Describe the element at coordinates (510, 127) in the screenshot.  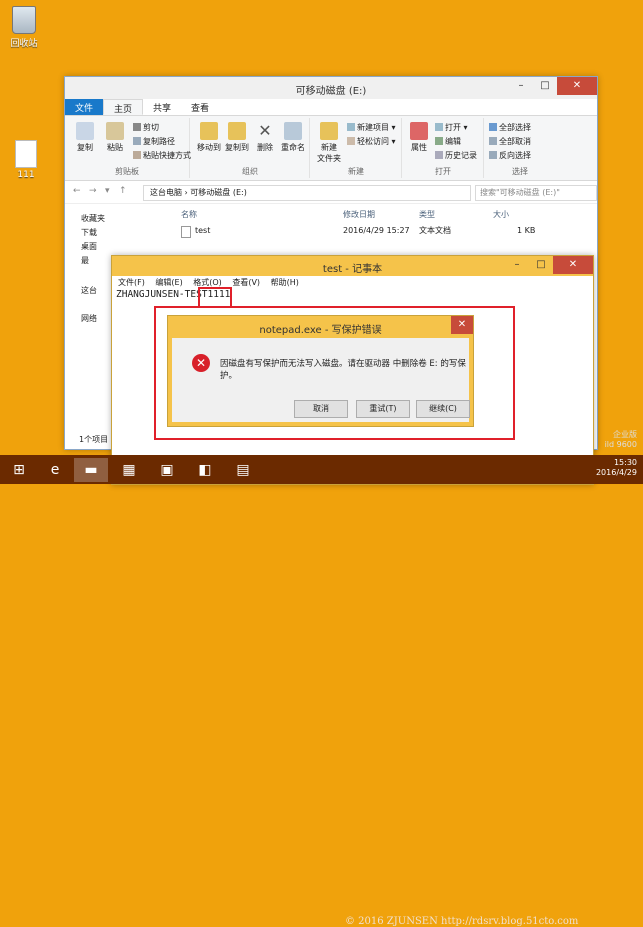
I see `select-all-button: 全部选择` at that location.